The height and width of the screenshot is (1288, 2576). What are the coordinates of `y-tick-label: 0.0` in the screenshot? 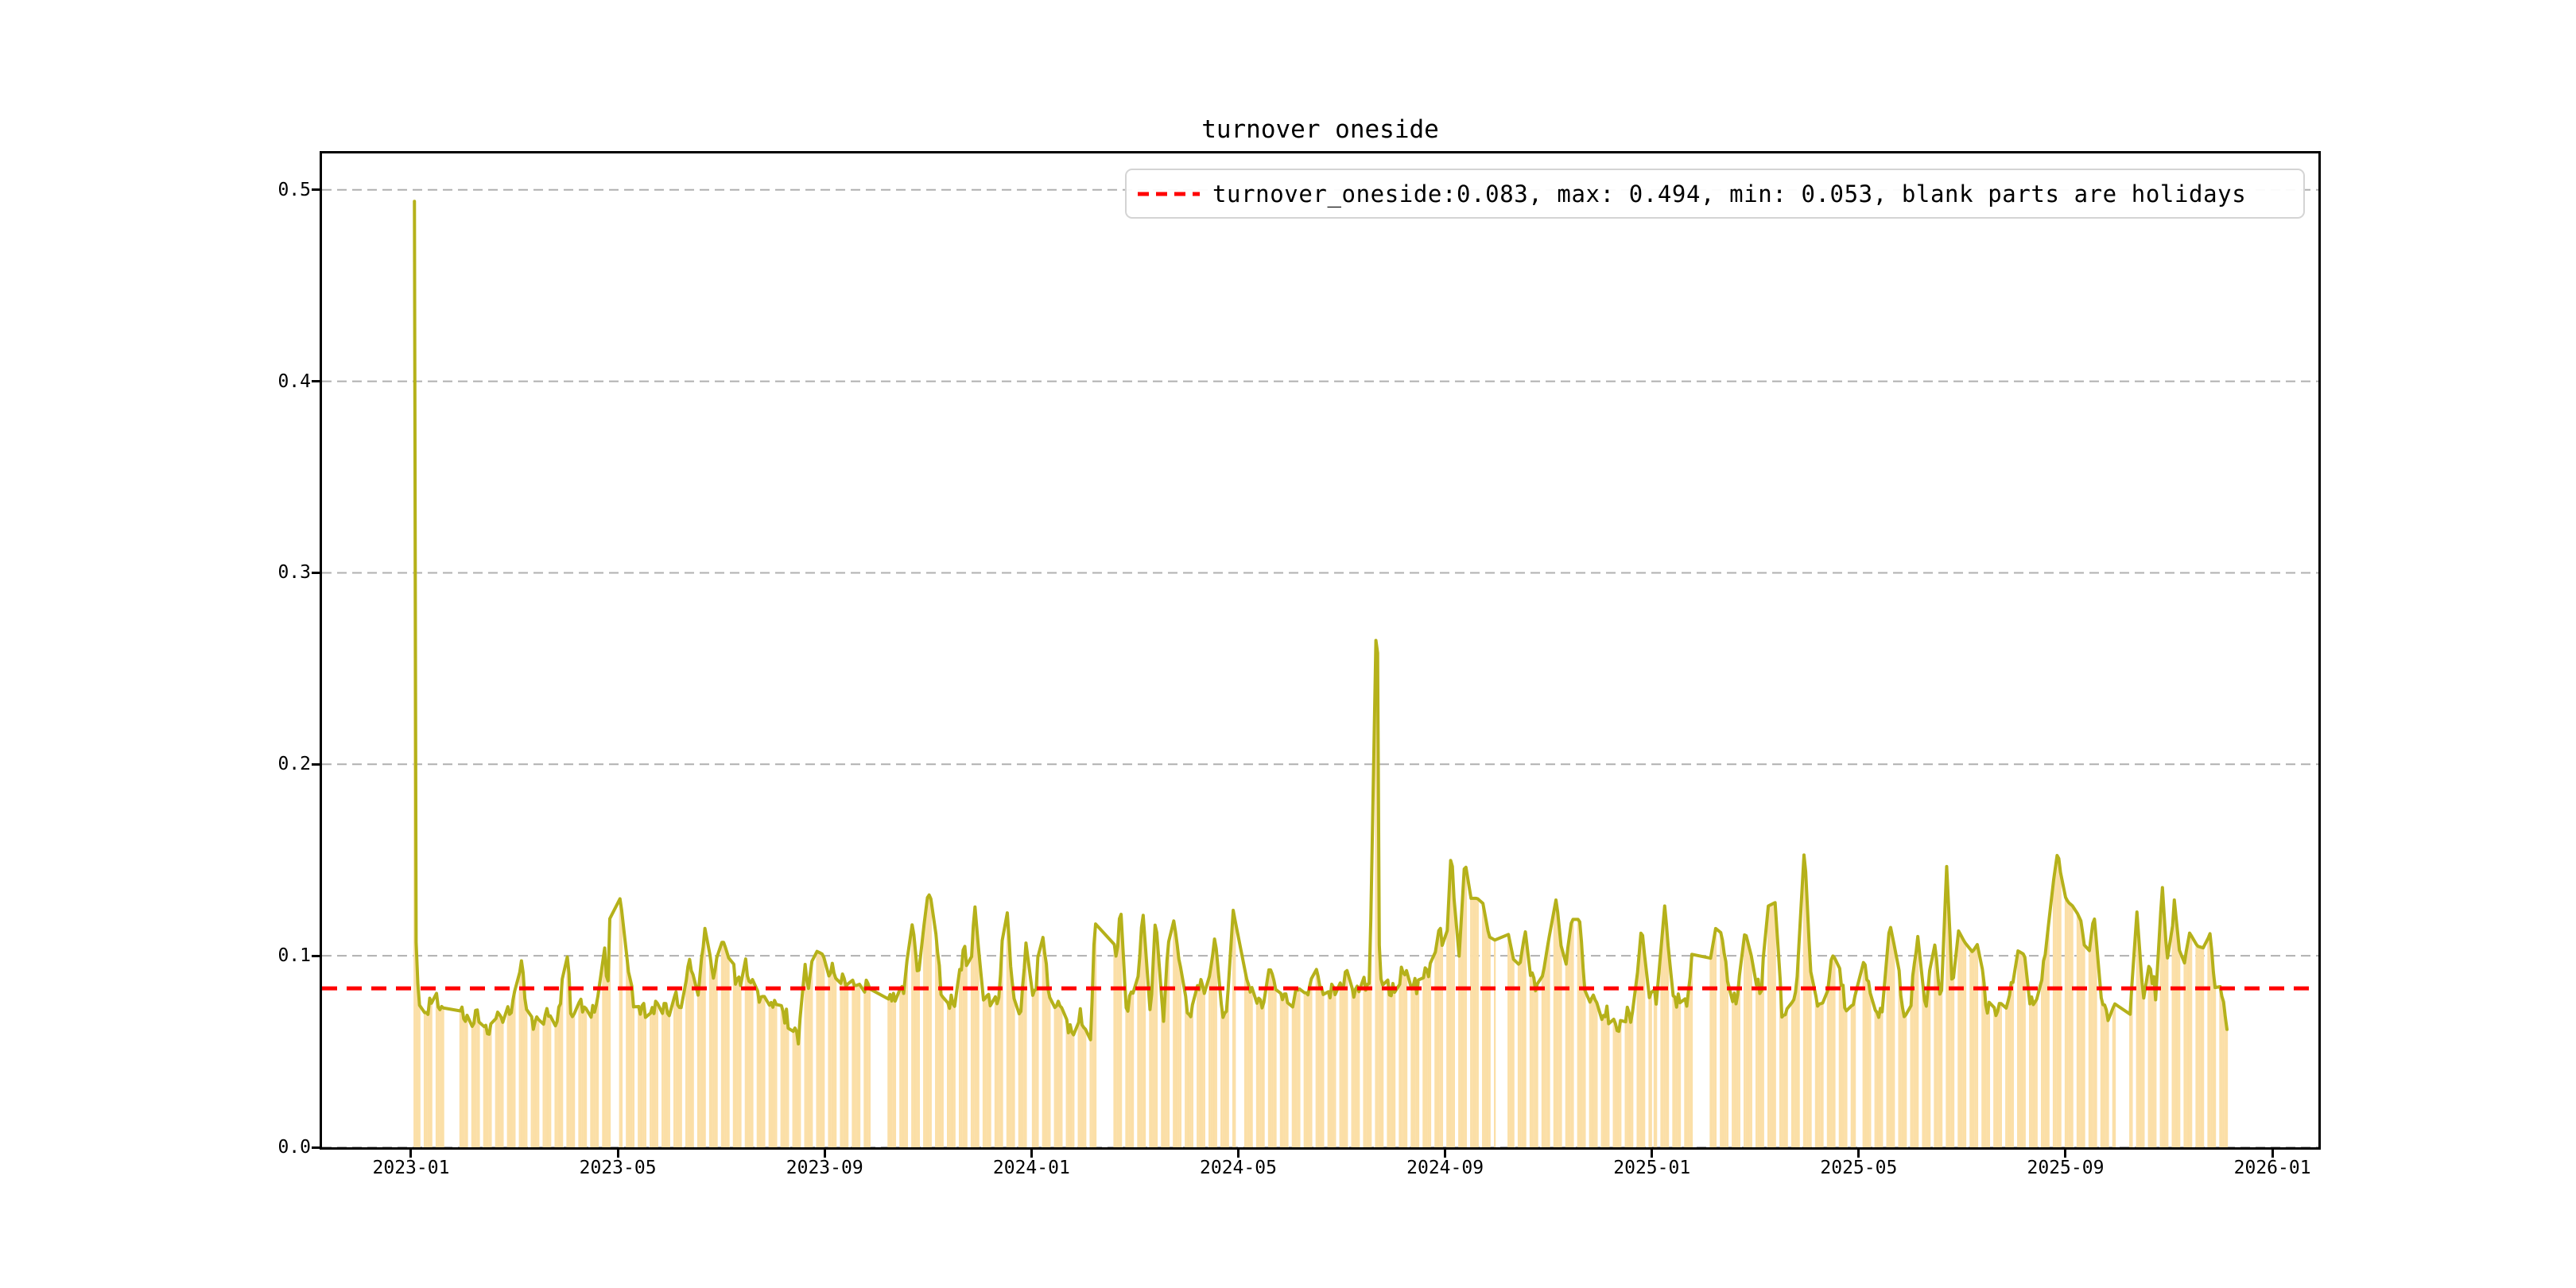 It's located at (294, 1147).